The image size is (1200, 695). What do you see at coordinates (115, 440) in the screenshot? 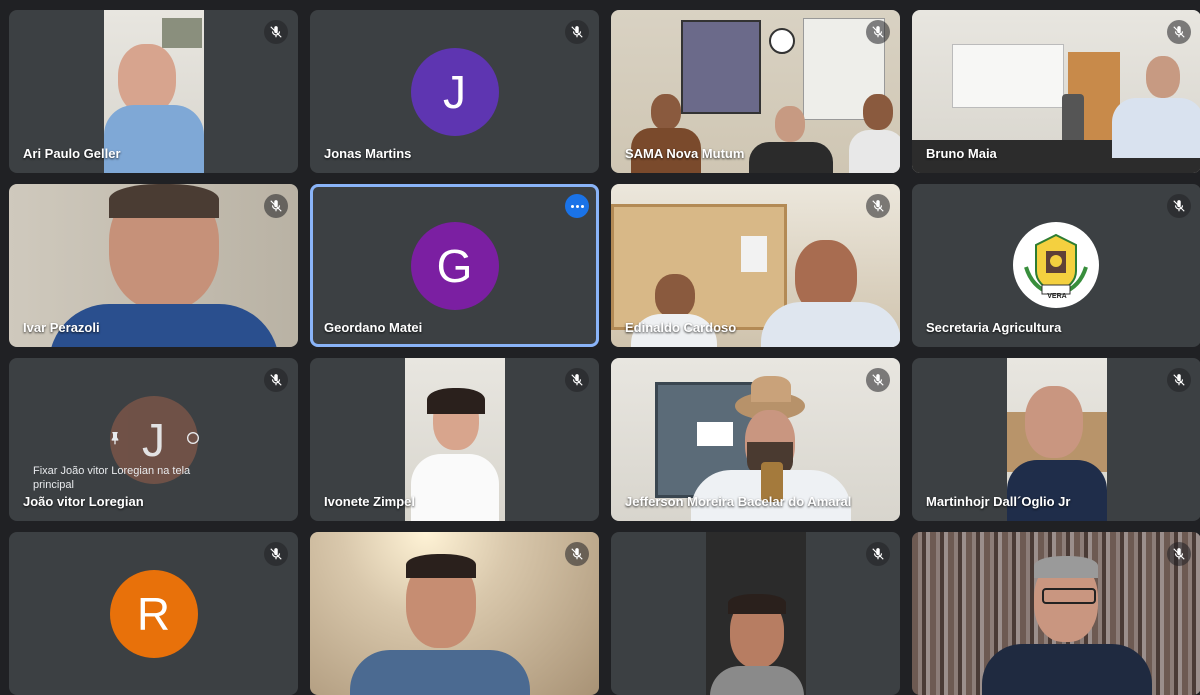
I see `pin-icon` at bounding box center [115, 440].